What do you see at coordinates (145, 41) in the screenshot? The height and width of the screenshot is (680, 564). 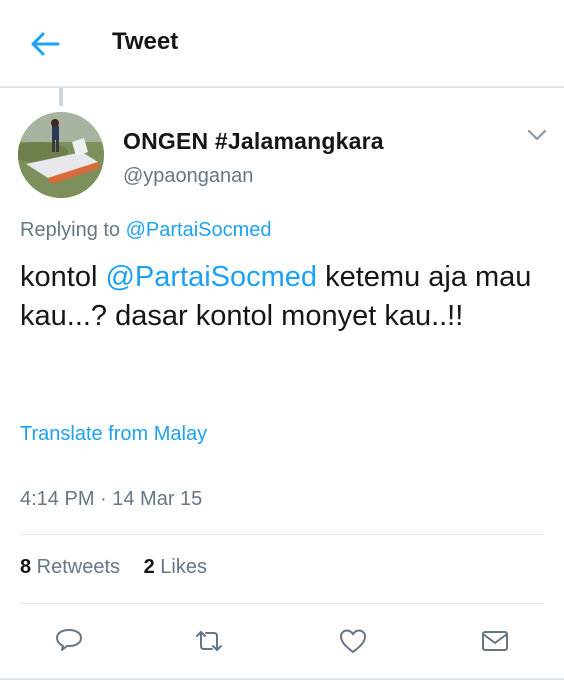 I see `page-title: Tweet` at bounding box center [145, 41].